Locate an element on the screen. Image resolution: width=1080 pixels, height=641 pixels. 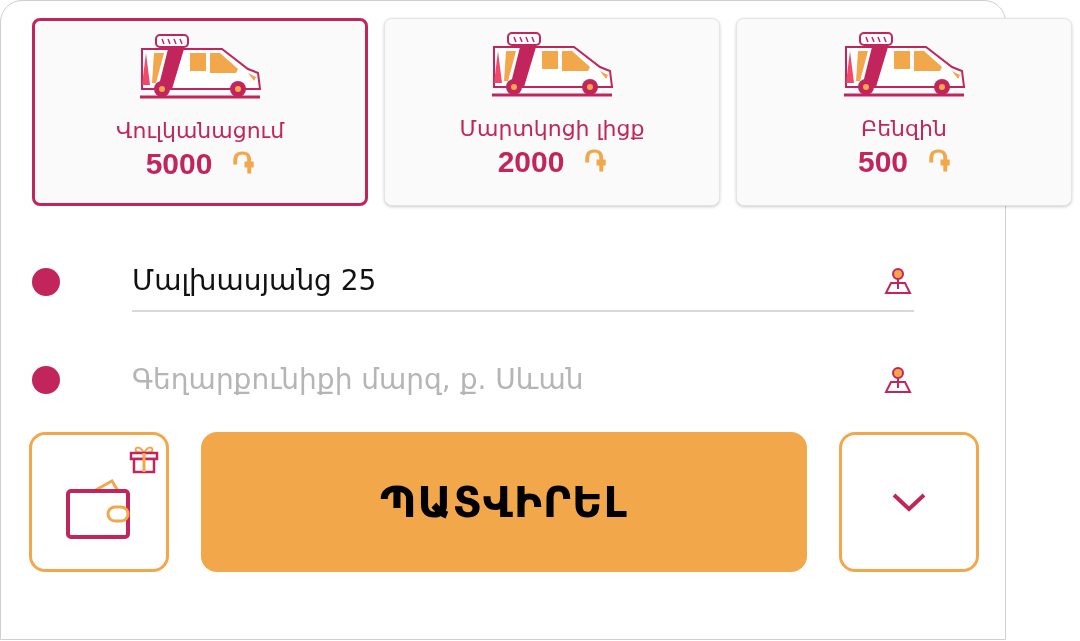
service-card: Բենզին 500 ֏ is located at coordinates (904, 112).